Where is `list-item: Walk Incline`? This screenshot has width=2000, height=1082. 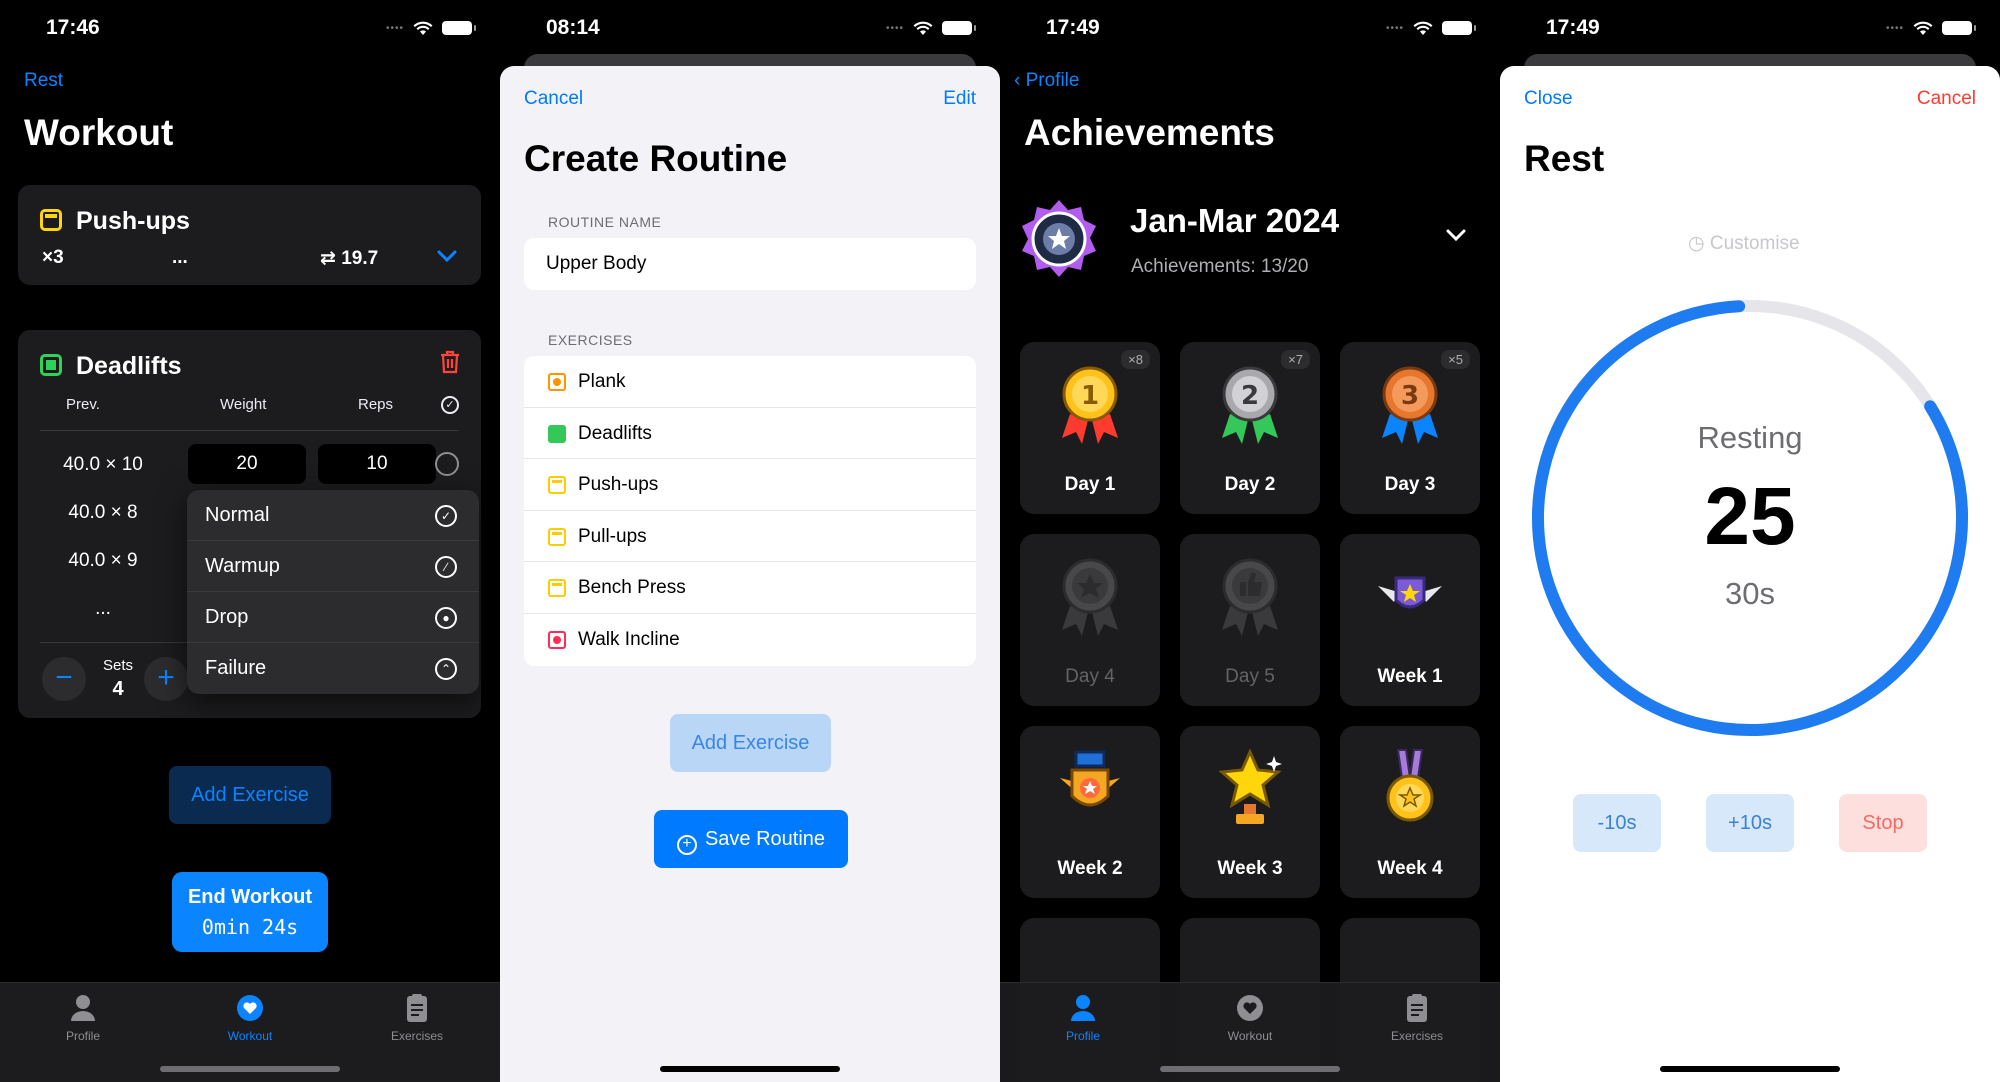
list-item: Walk Incline is located at coordinates (750, 640).